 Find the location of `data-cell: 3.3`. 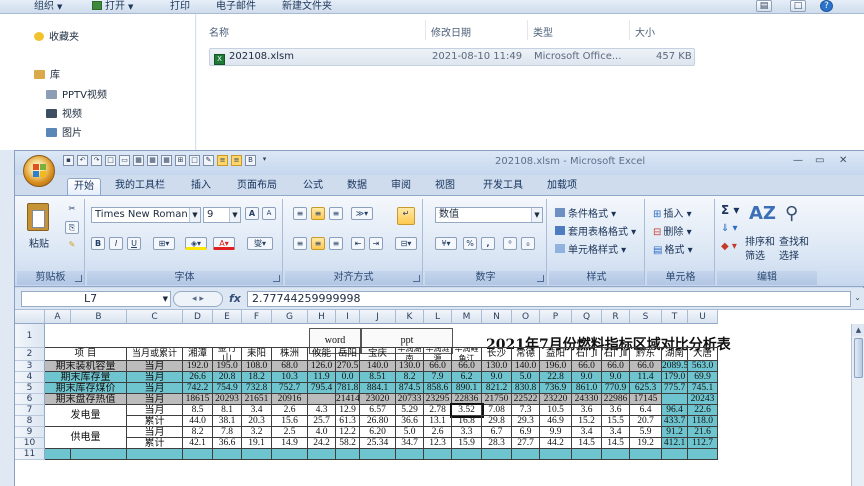

data-cell: 3.3 is located at coordinates (467, 432).